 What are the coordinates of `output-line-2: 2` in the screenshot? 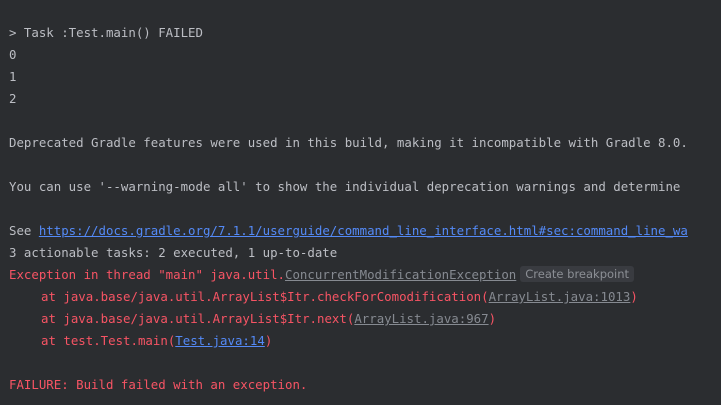 It's located at (13, 98).